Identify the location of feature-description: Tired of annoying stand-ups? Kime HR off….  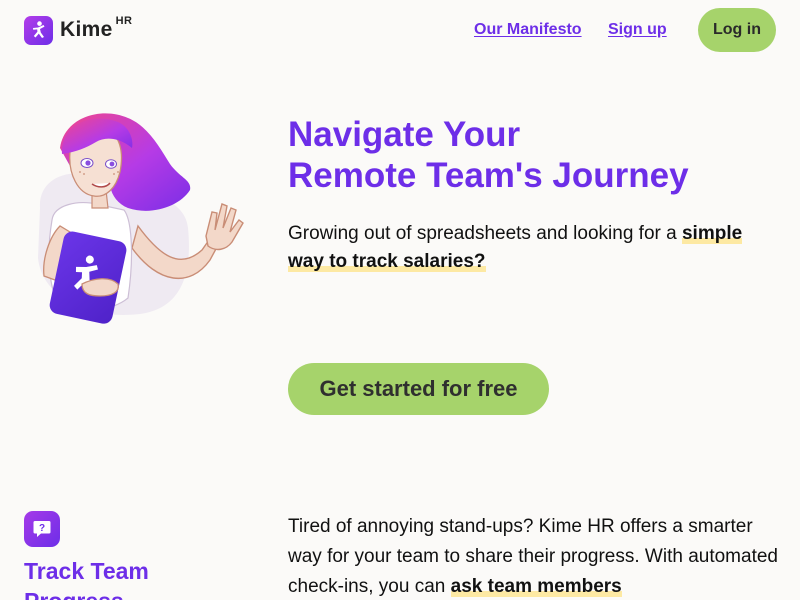
(533, 556).